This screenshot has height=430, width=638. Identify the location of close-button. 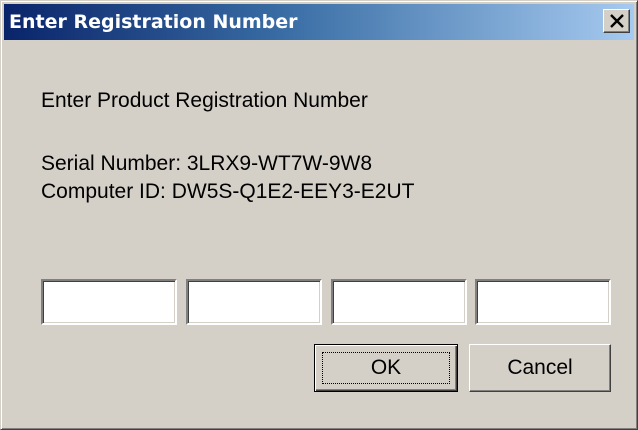
(616, 21).